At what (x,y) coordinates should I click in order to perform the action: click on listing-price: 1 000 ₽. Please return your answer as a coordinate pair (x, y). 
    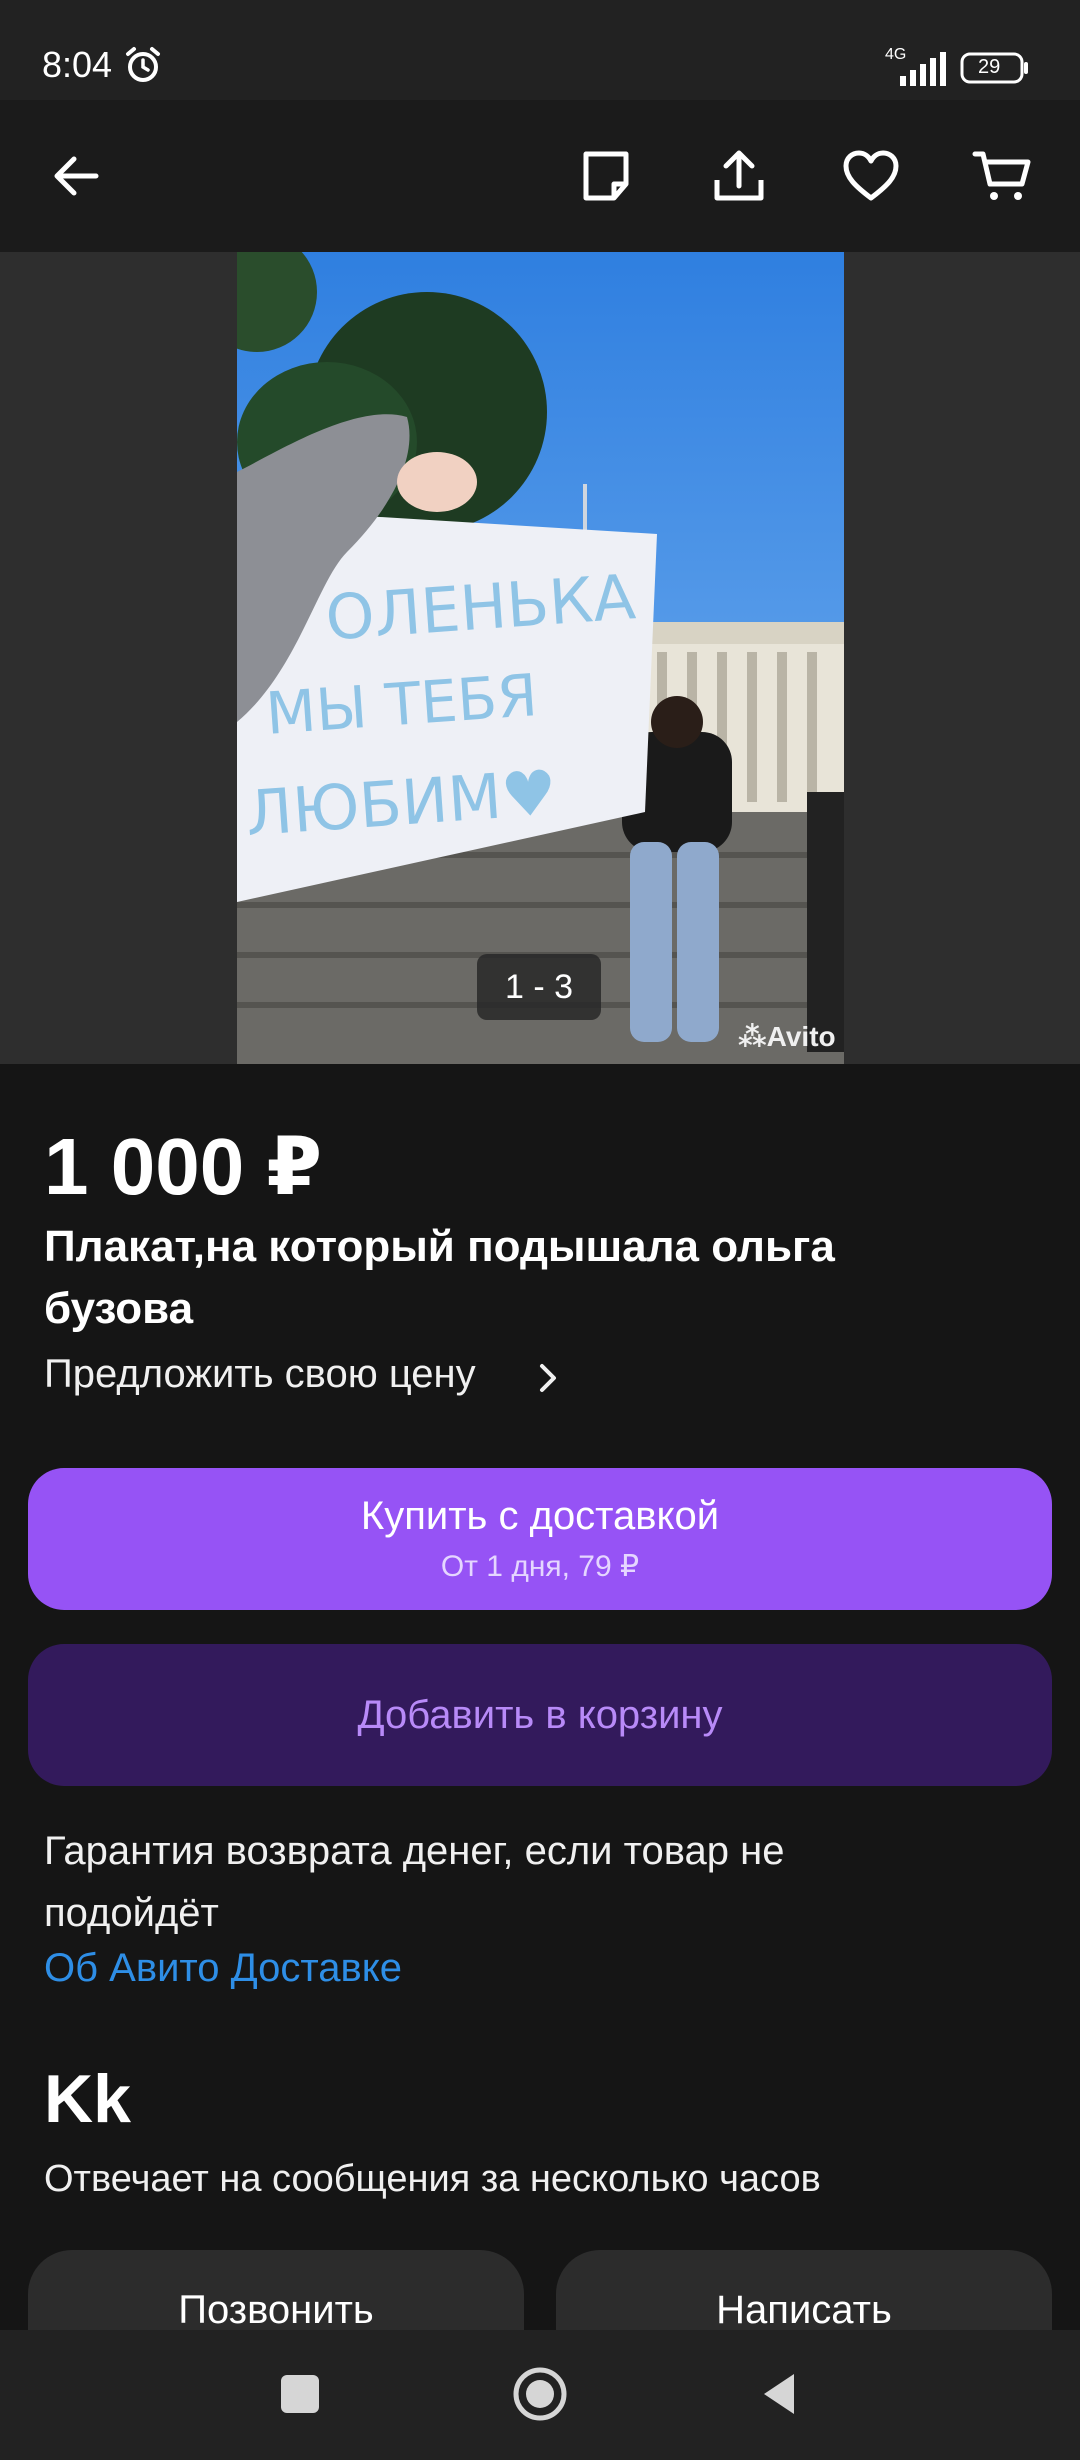
    Looking at the image, I should click on (183, 1166).